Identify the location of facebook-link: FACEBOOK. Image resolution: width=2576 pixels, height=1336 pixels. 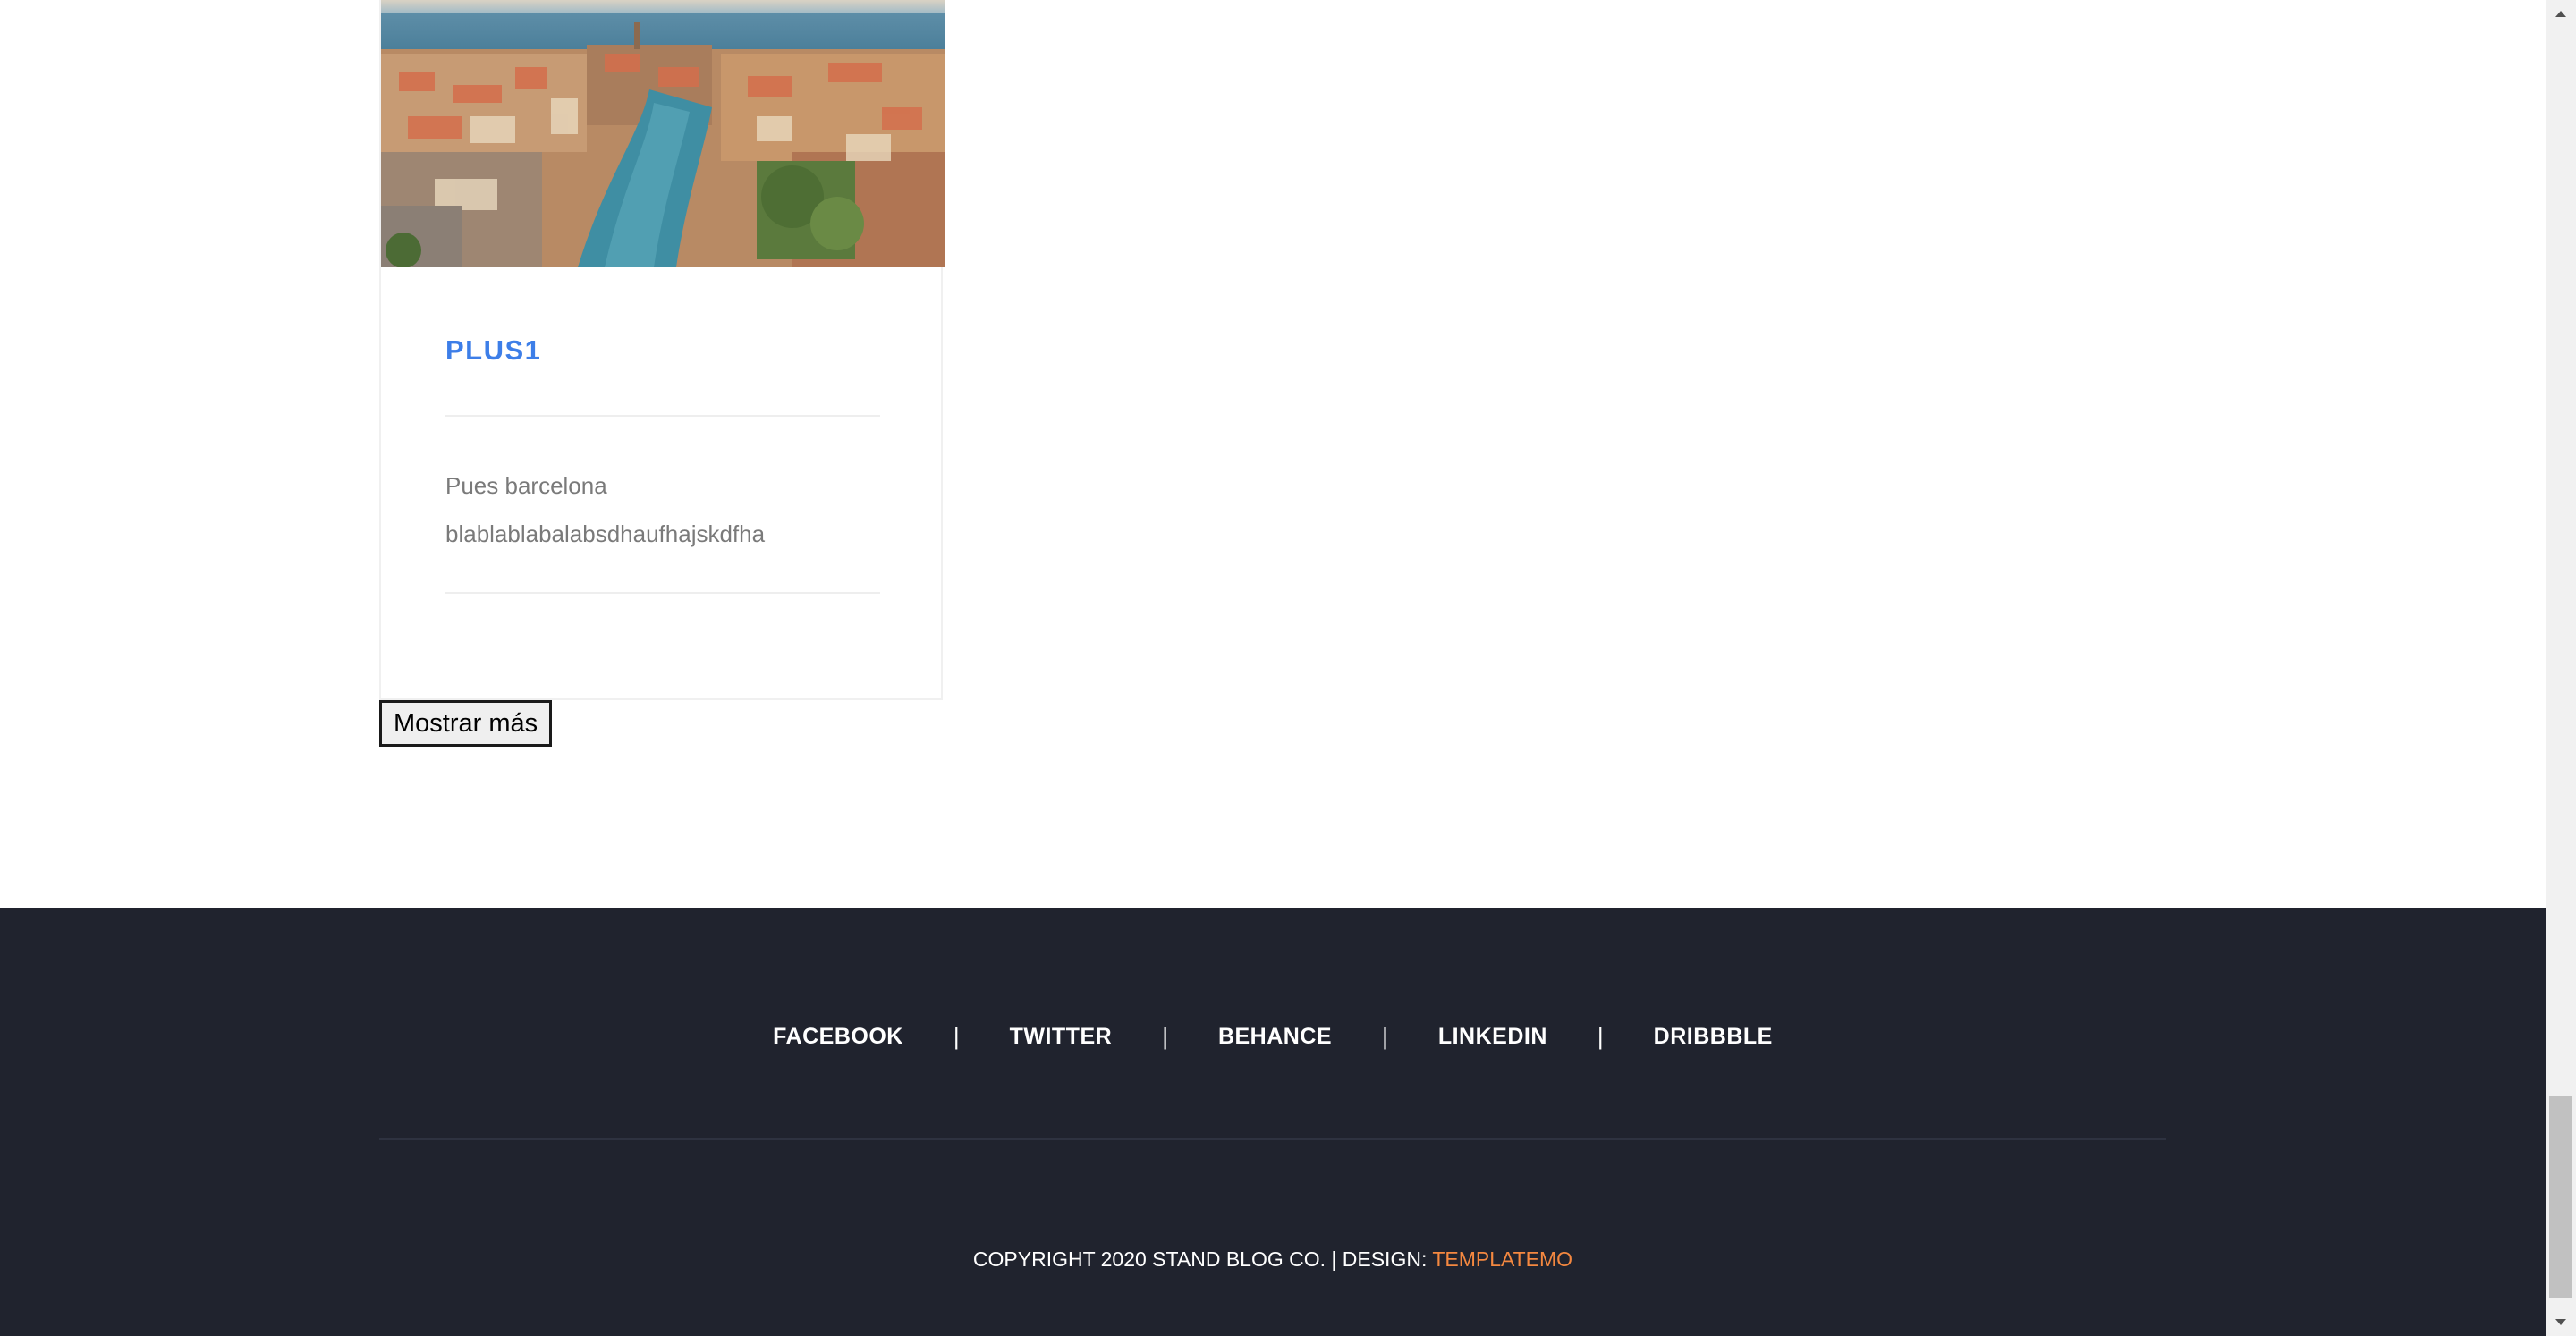
(838, 1037).